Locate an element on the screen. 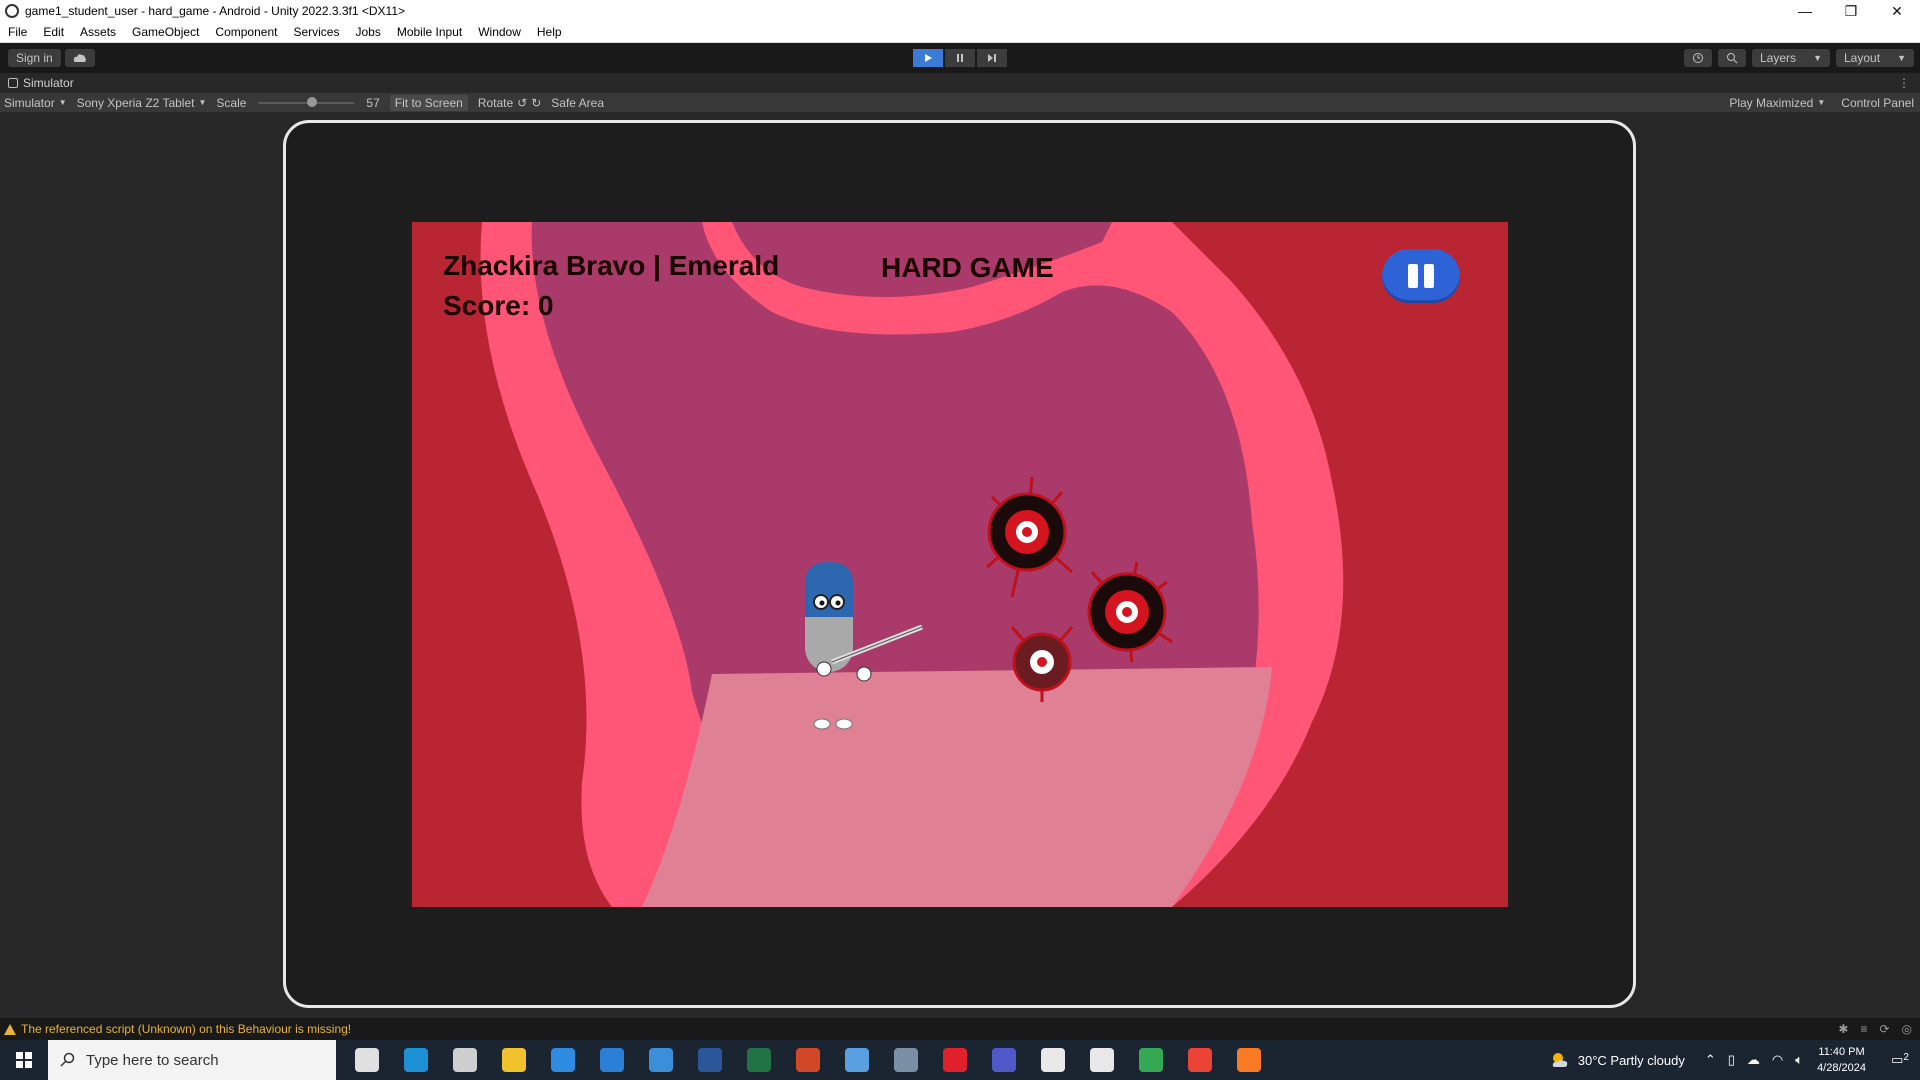  taskbar-app-chrome-profile is located at coordinates (1199, 1060).